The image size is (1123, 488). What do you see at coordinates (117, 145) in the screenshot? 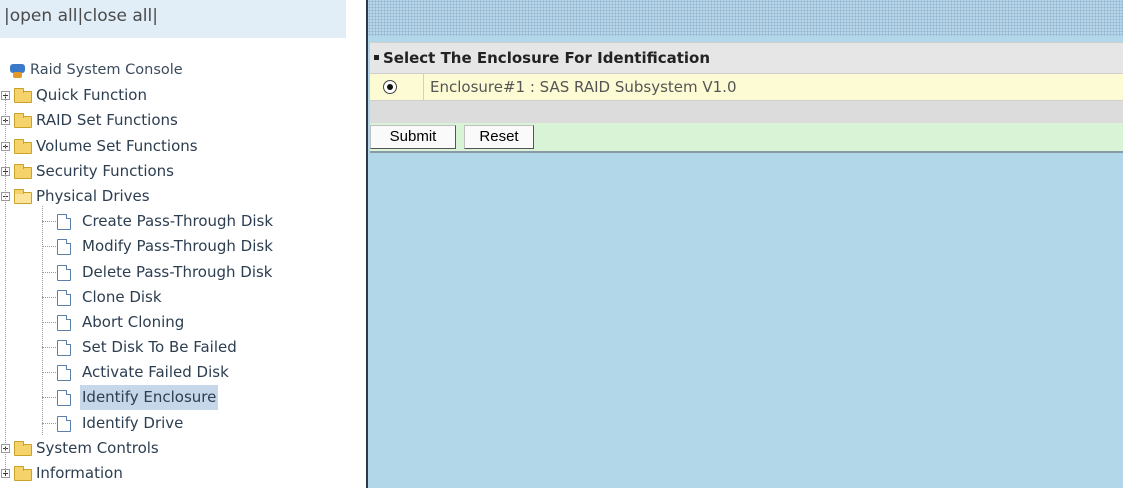
I see `tree-item-label: Volume Set Functions` at bounding box center [117, 145].